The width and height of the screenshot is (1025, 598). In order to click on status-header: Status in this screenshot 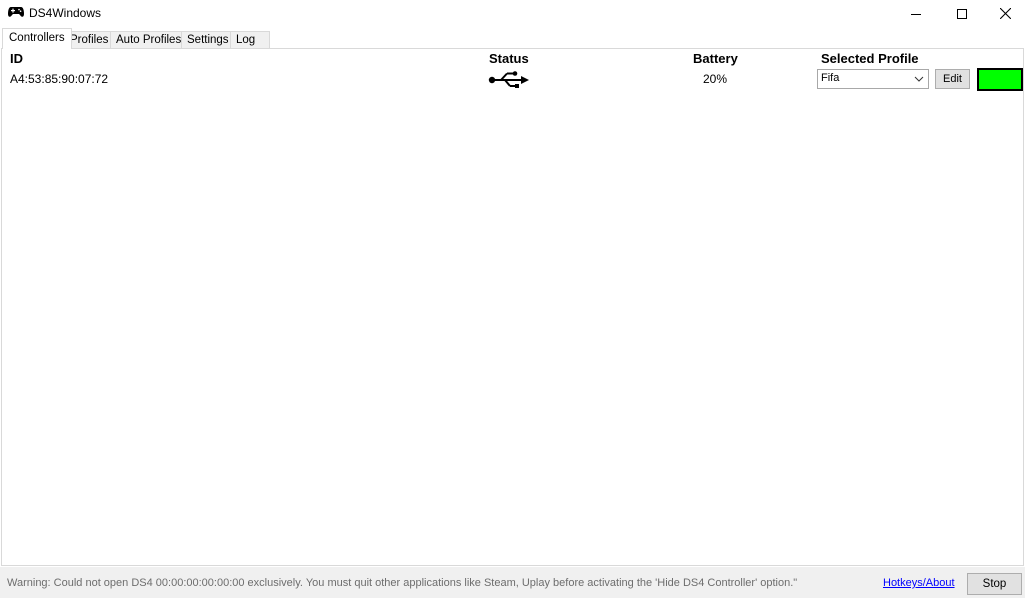, I will do `click(509, 58)`.